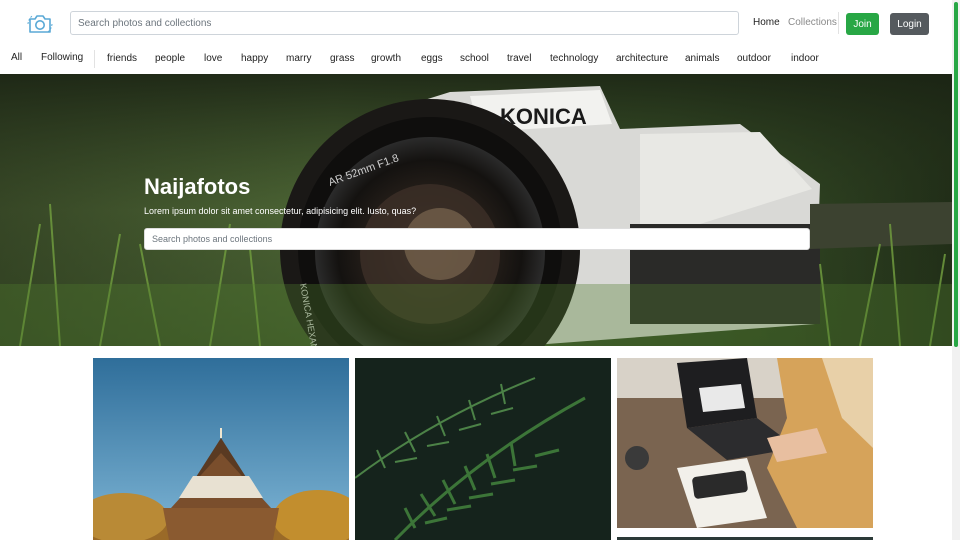 The height and width of the screenshot is (540, 960). I want to click on category-travel: travel, so click(519, 58).